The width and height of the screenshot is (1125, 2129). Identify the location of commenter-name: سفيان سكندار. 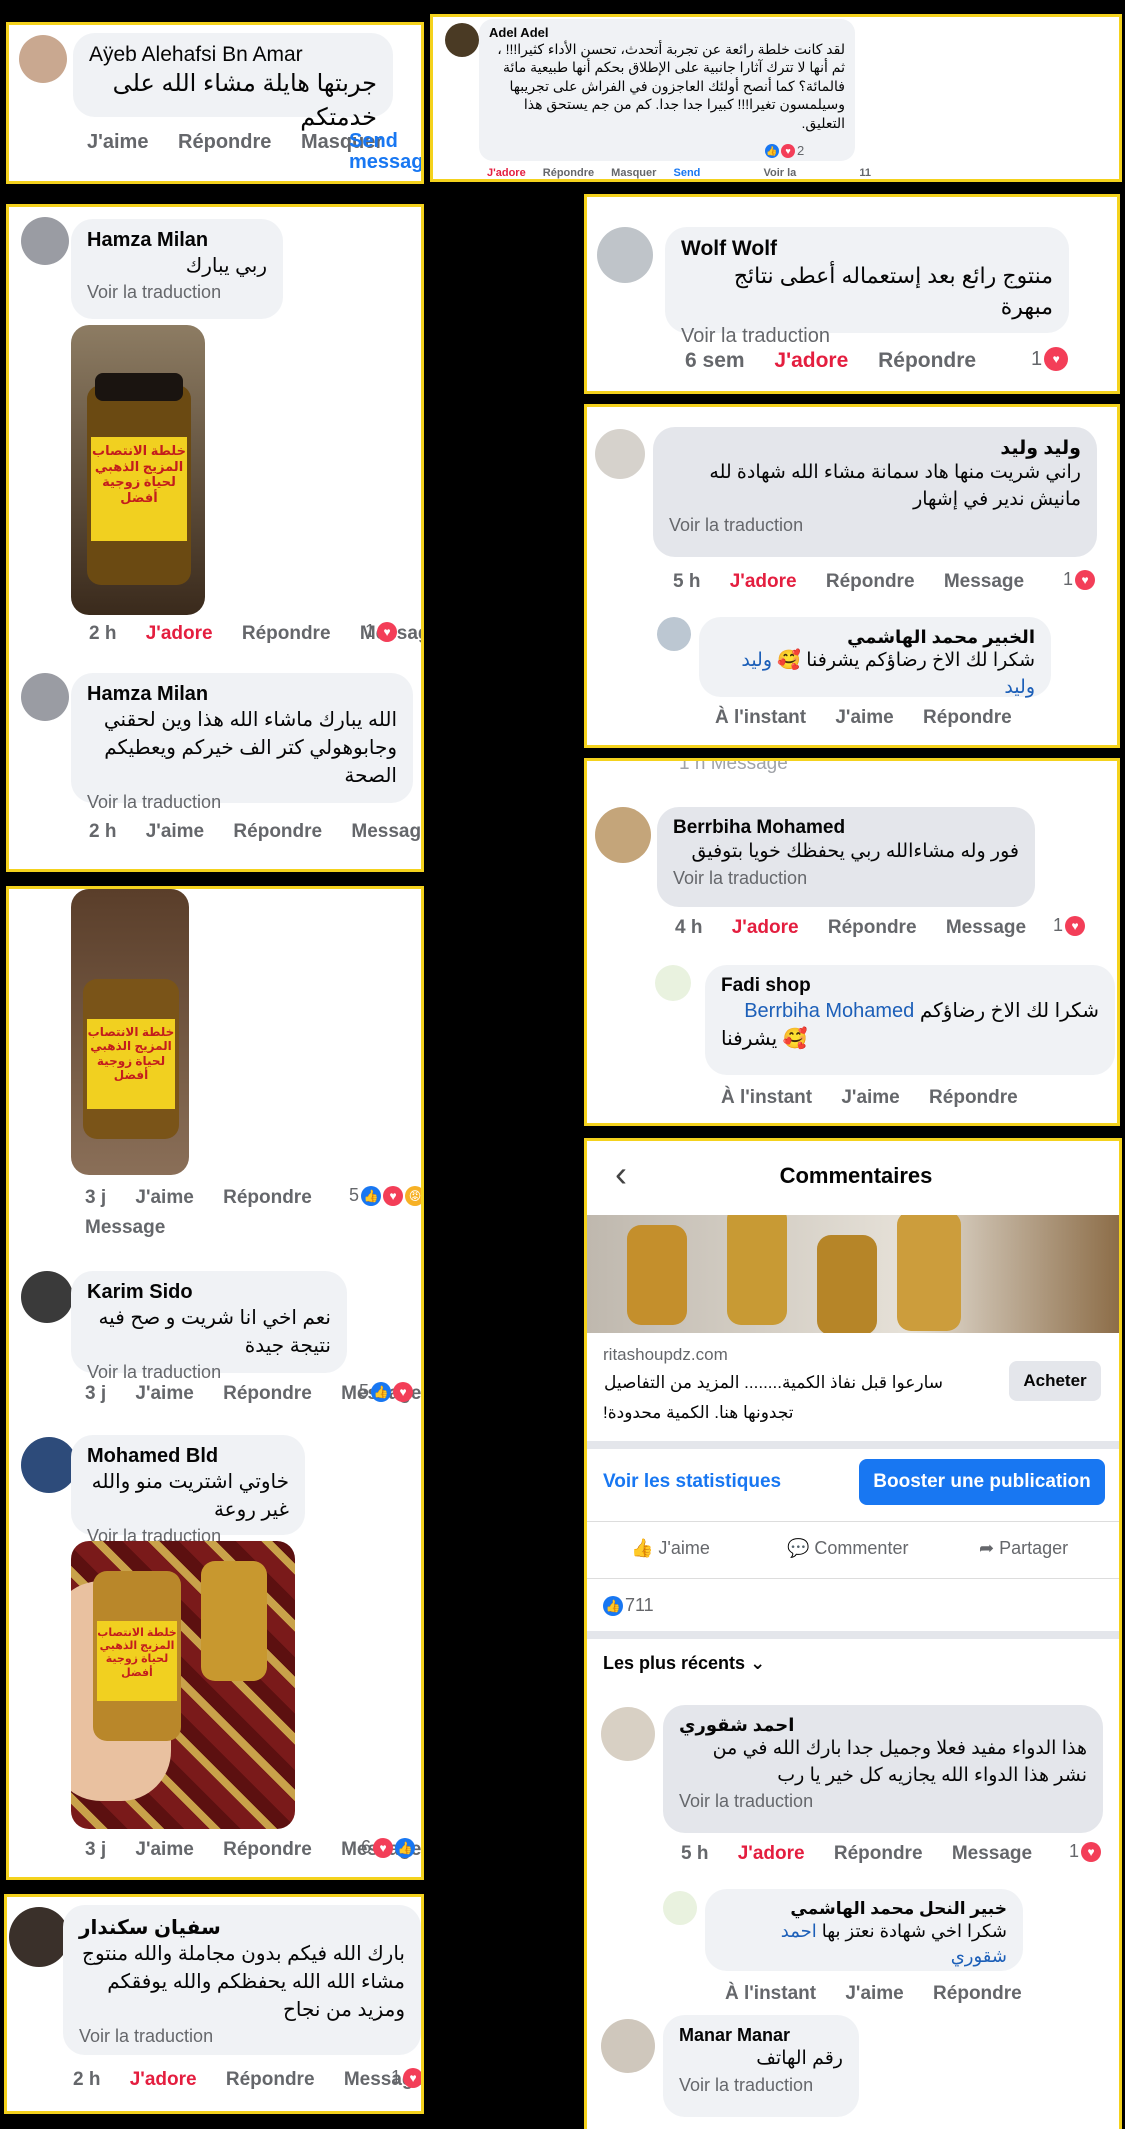
(242, 1927).